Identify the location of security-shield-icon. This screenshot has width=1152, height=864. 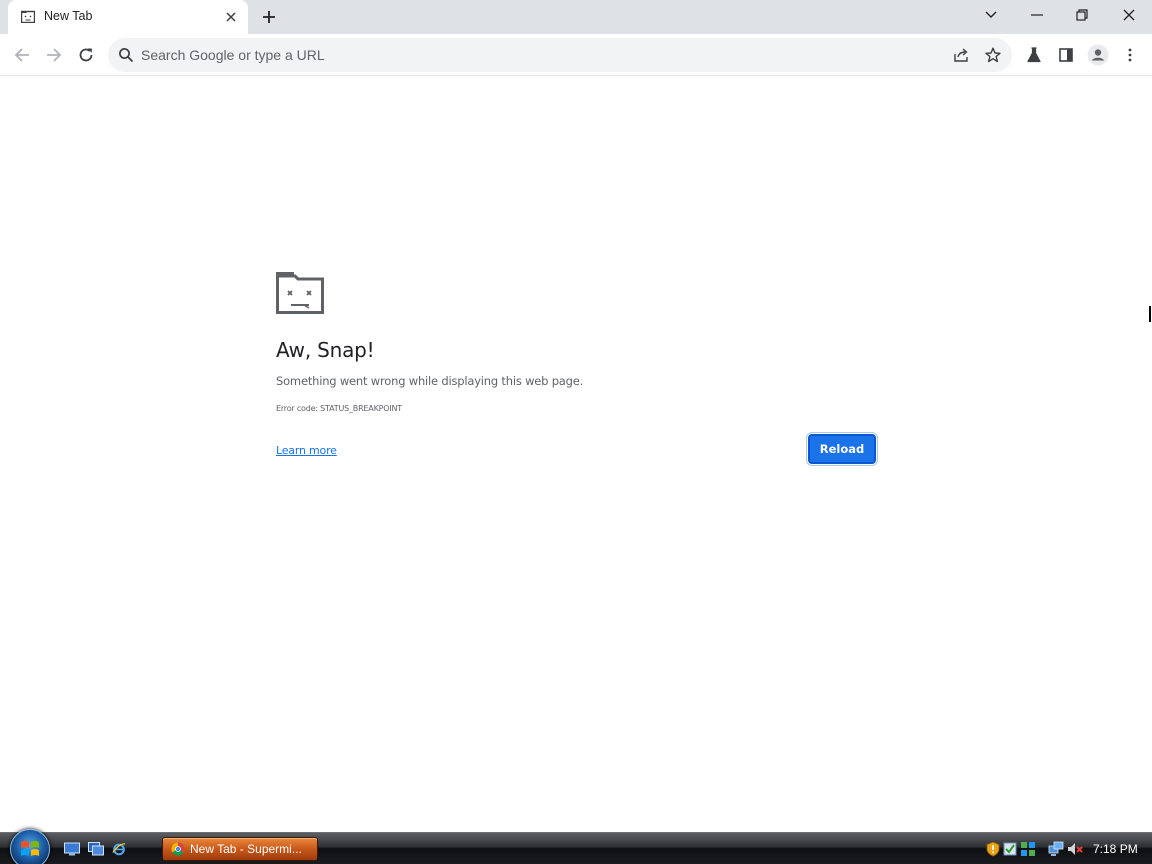
(993, 849).